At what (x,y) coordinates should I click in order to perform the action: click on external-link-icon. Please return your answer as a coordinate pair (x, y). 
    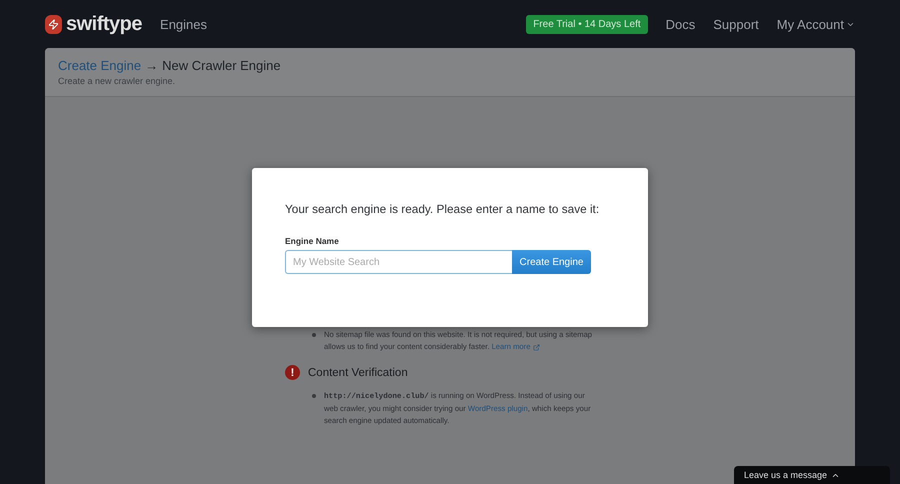
    Looking at the image, I should click on (536, 347).